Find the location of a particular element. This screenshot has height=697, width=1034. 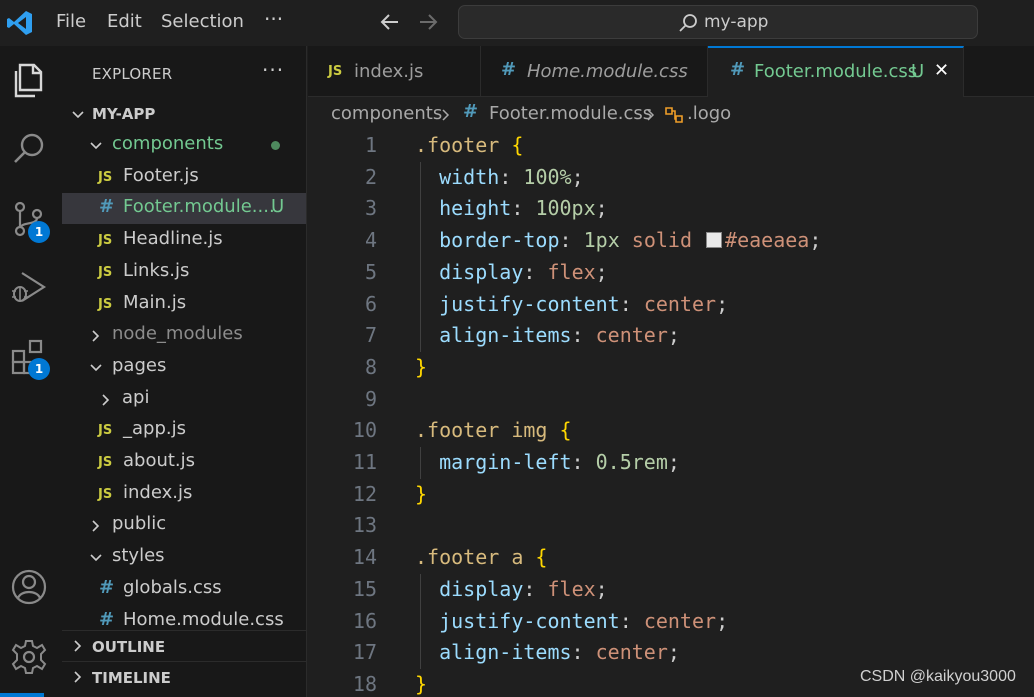

account-icon is located at coordinates (29, 587).